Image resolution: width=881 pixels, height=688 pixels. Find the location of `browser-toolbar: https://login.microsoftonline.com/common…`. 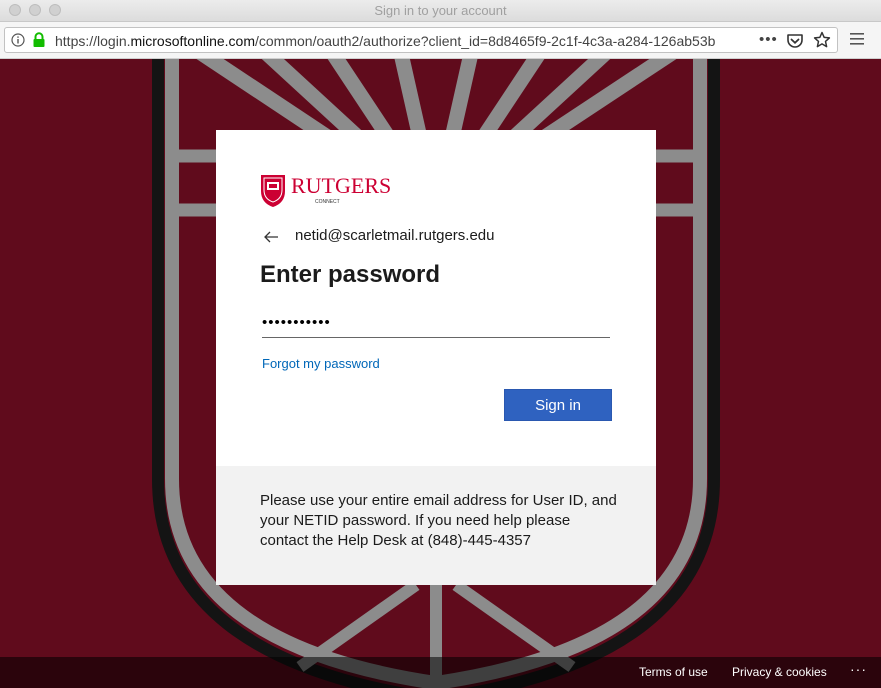

browser-toolbar: https://login.microsoftonline.com/common… is located at coordinates (440, 40).